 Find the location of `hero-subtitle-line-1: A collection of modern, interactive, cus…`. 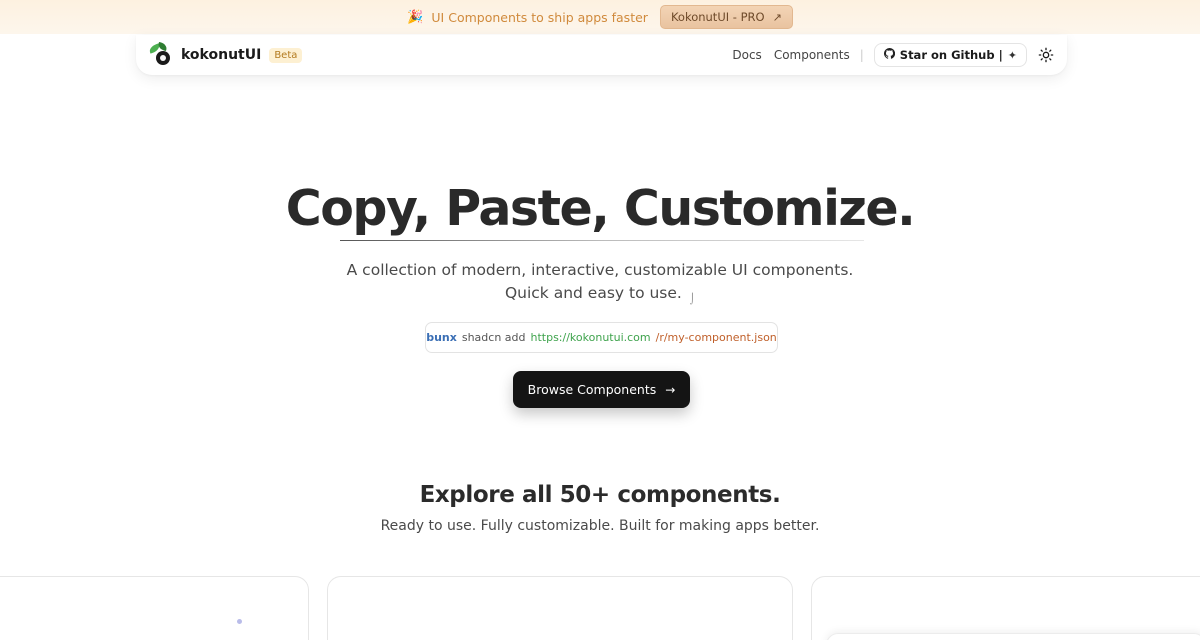

hero-subtitle-line-1: A collection of modern, interactive, cus… is located at coordinates (600, 270).